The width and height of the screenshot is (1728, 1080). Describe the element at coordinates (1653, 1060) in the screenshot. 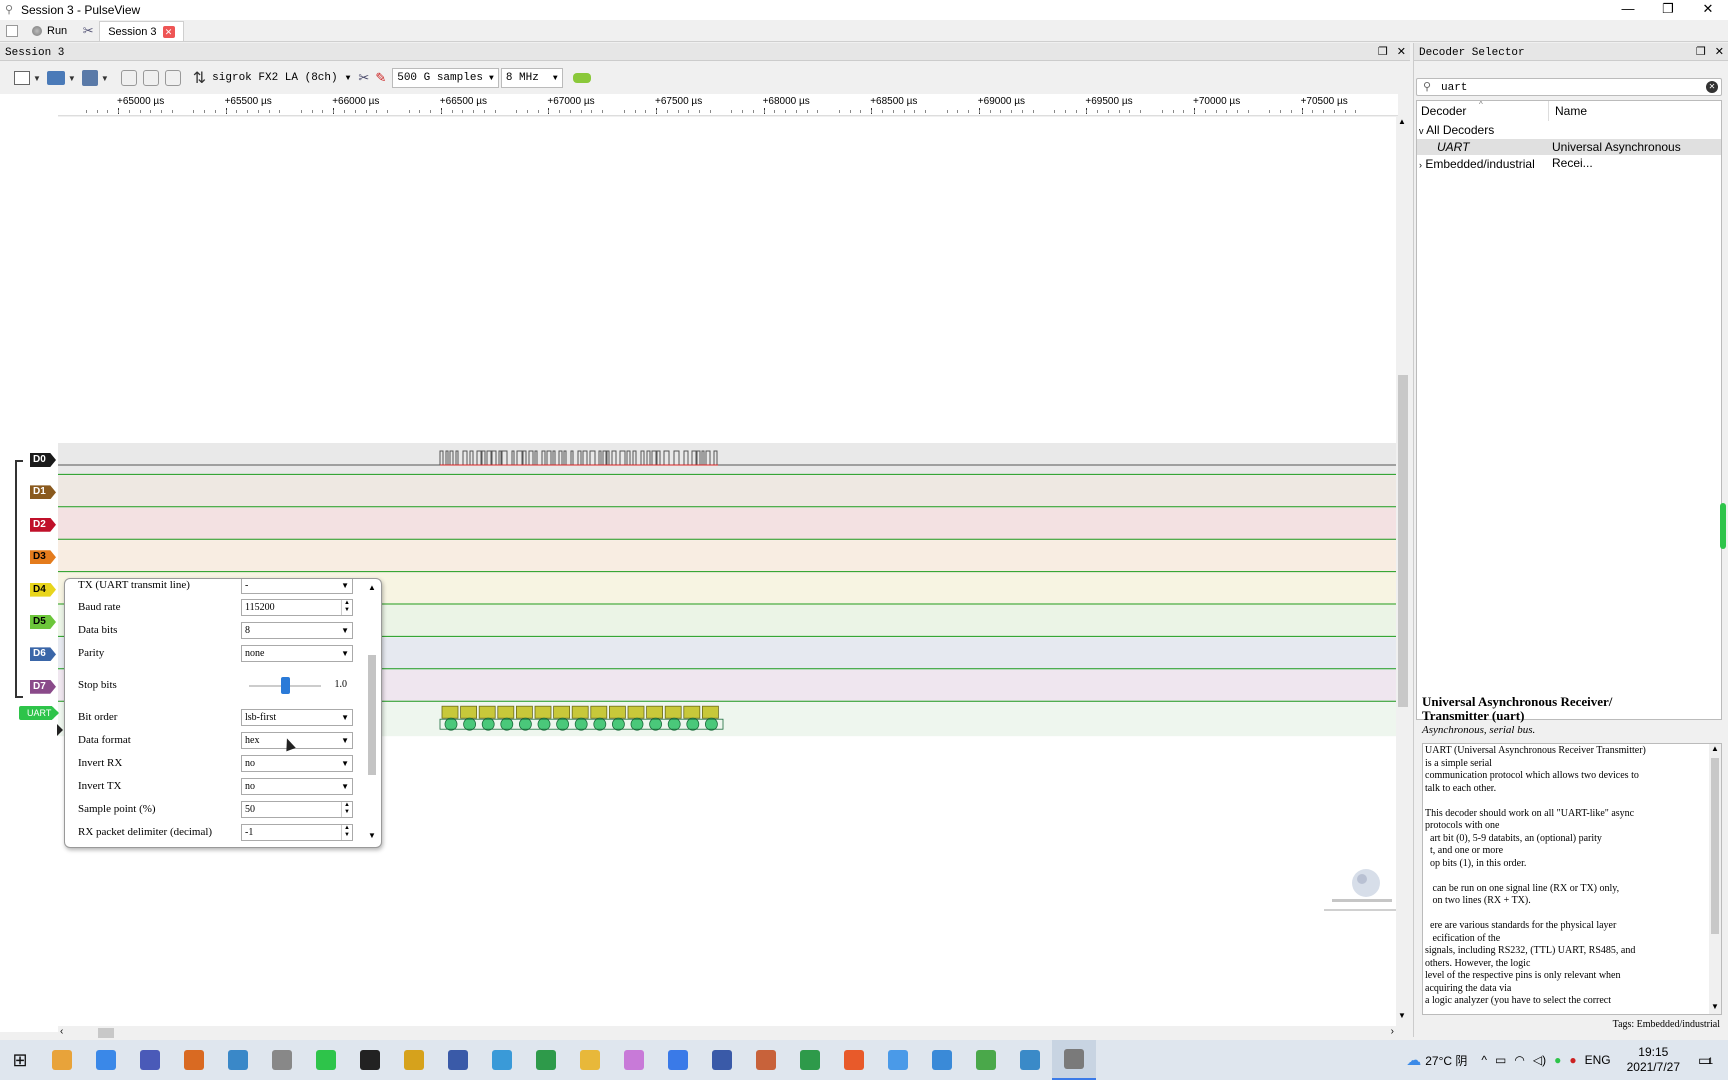

I see `clock: 19:15 2021/7/27` at that location.